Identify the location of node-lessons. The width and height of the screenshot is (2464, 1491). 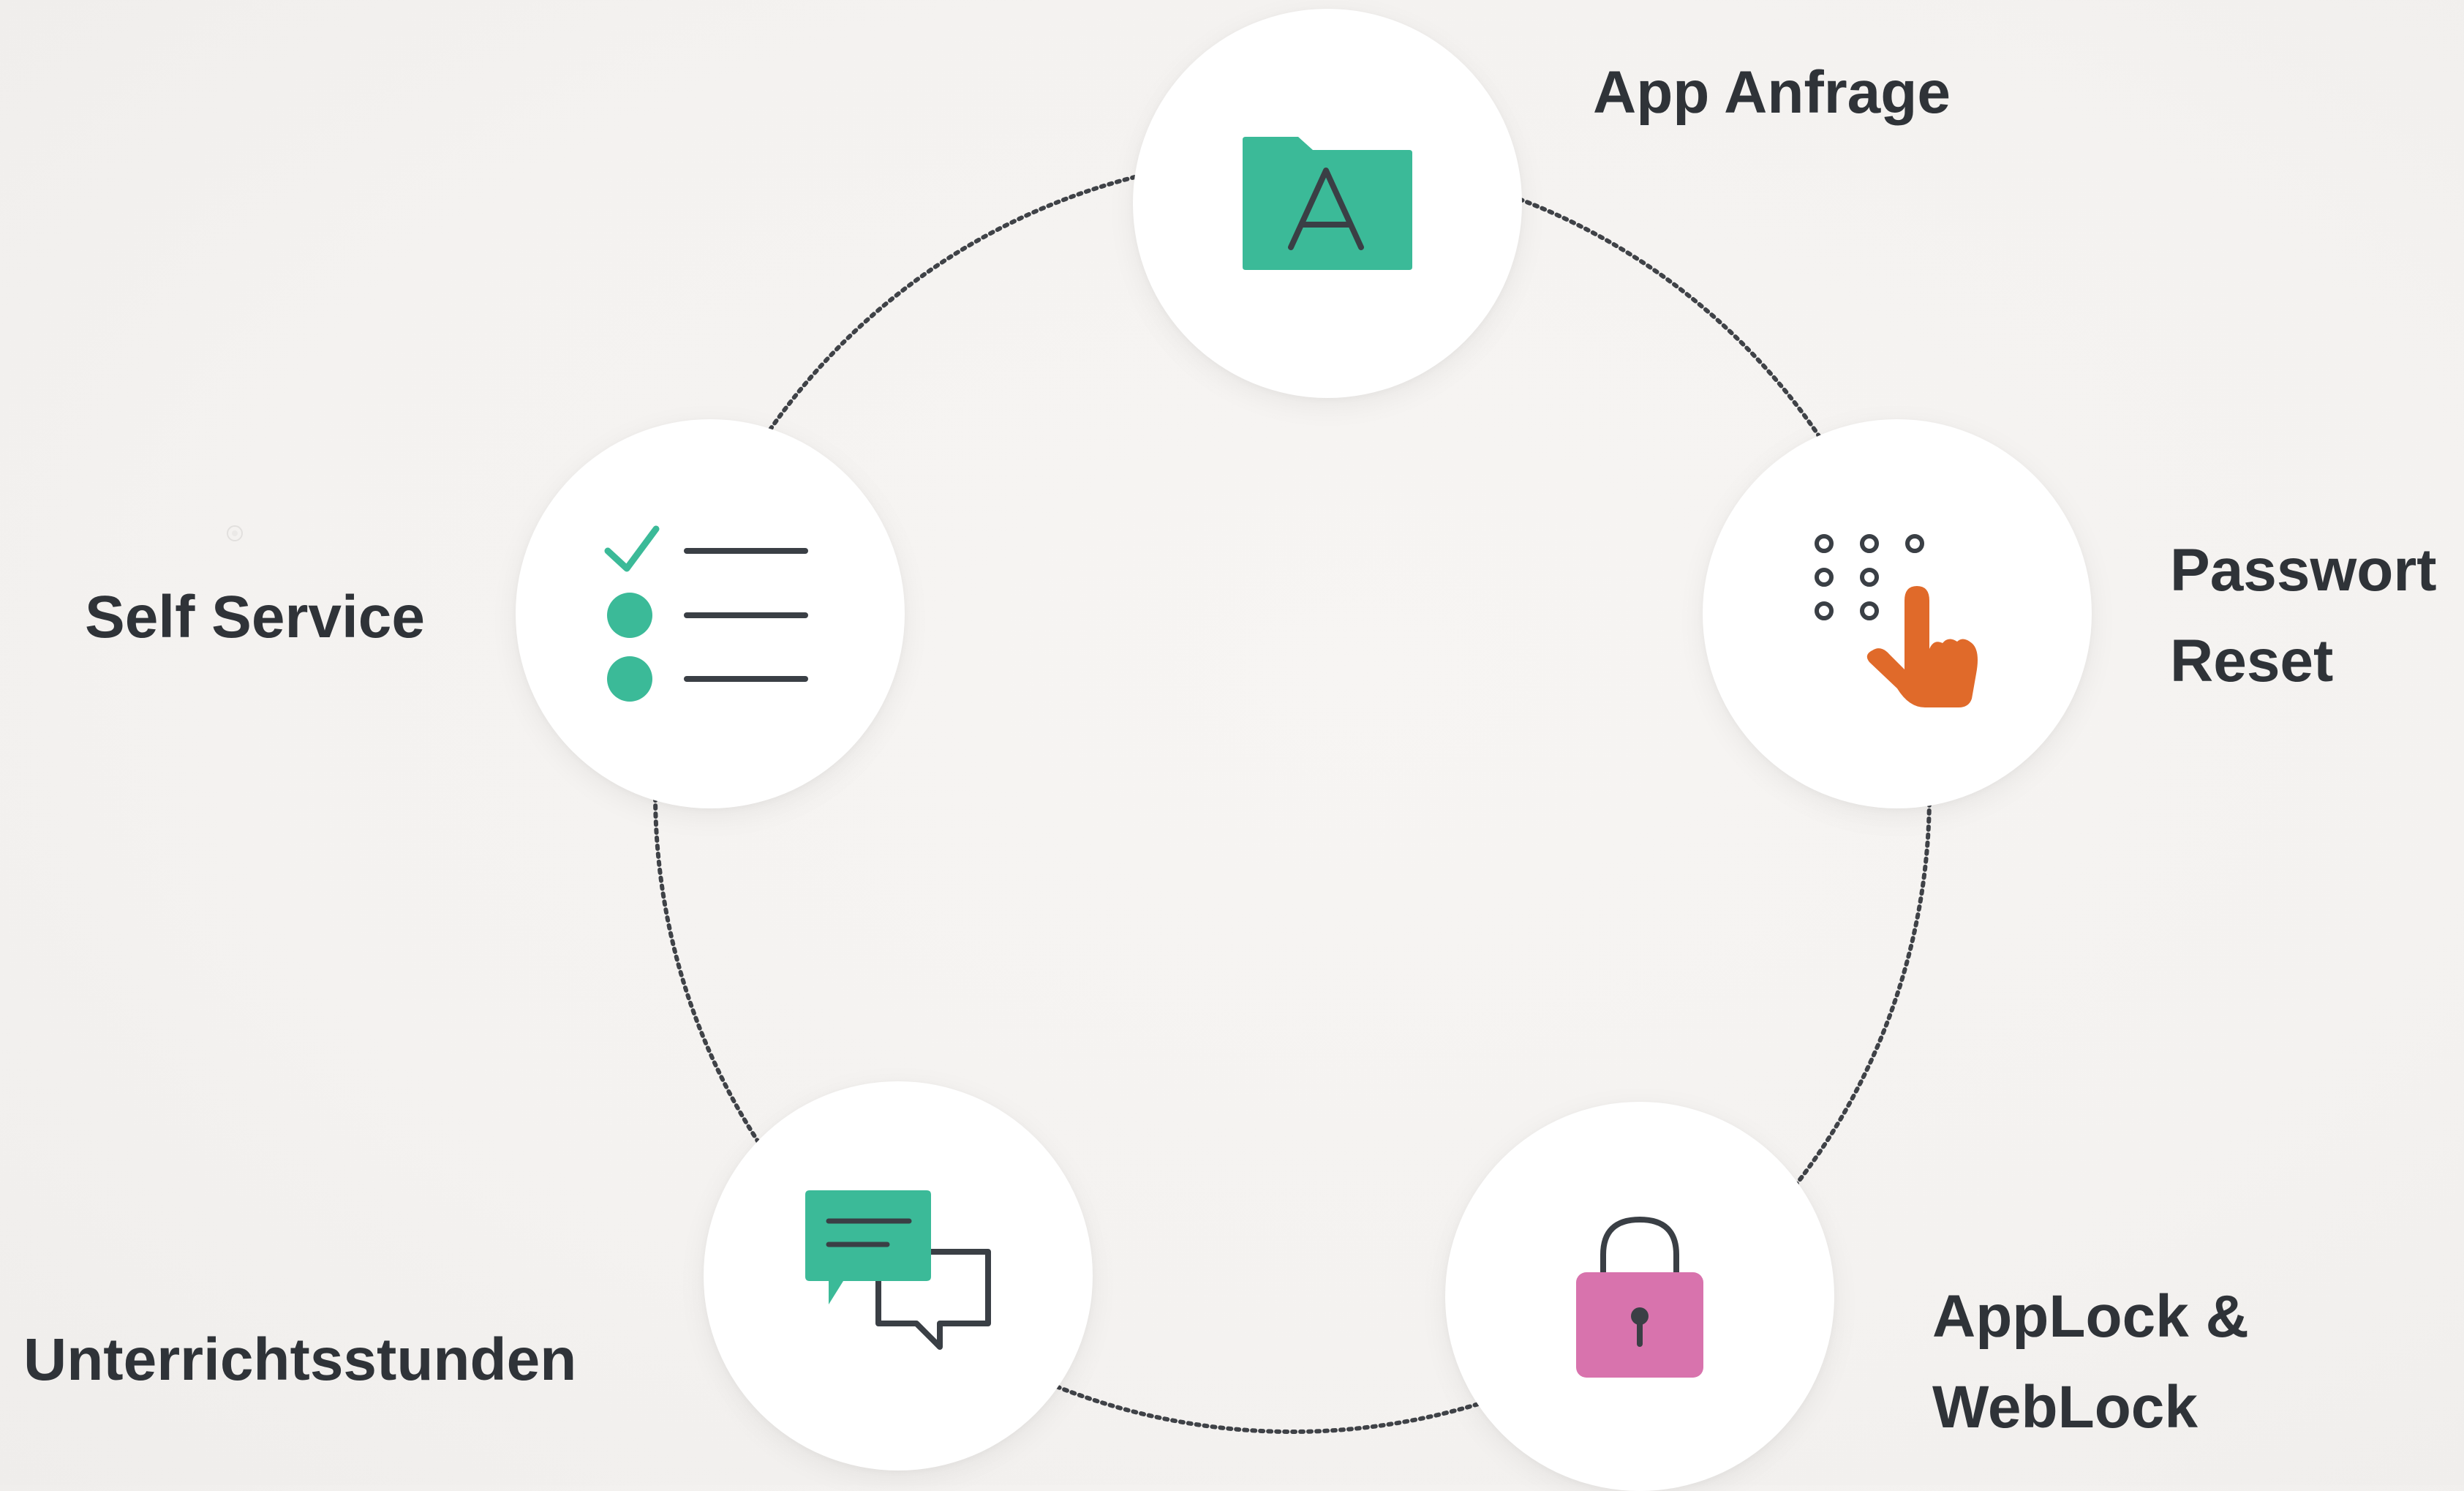
(899, 1276).